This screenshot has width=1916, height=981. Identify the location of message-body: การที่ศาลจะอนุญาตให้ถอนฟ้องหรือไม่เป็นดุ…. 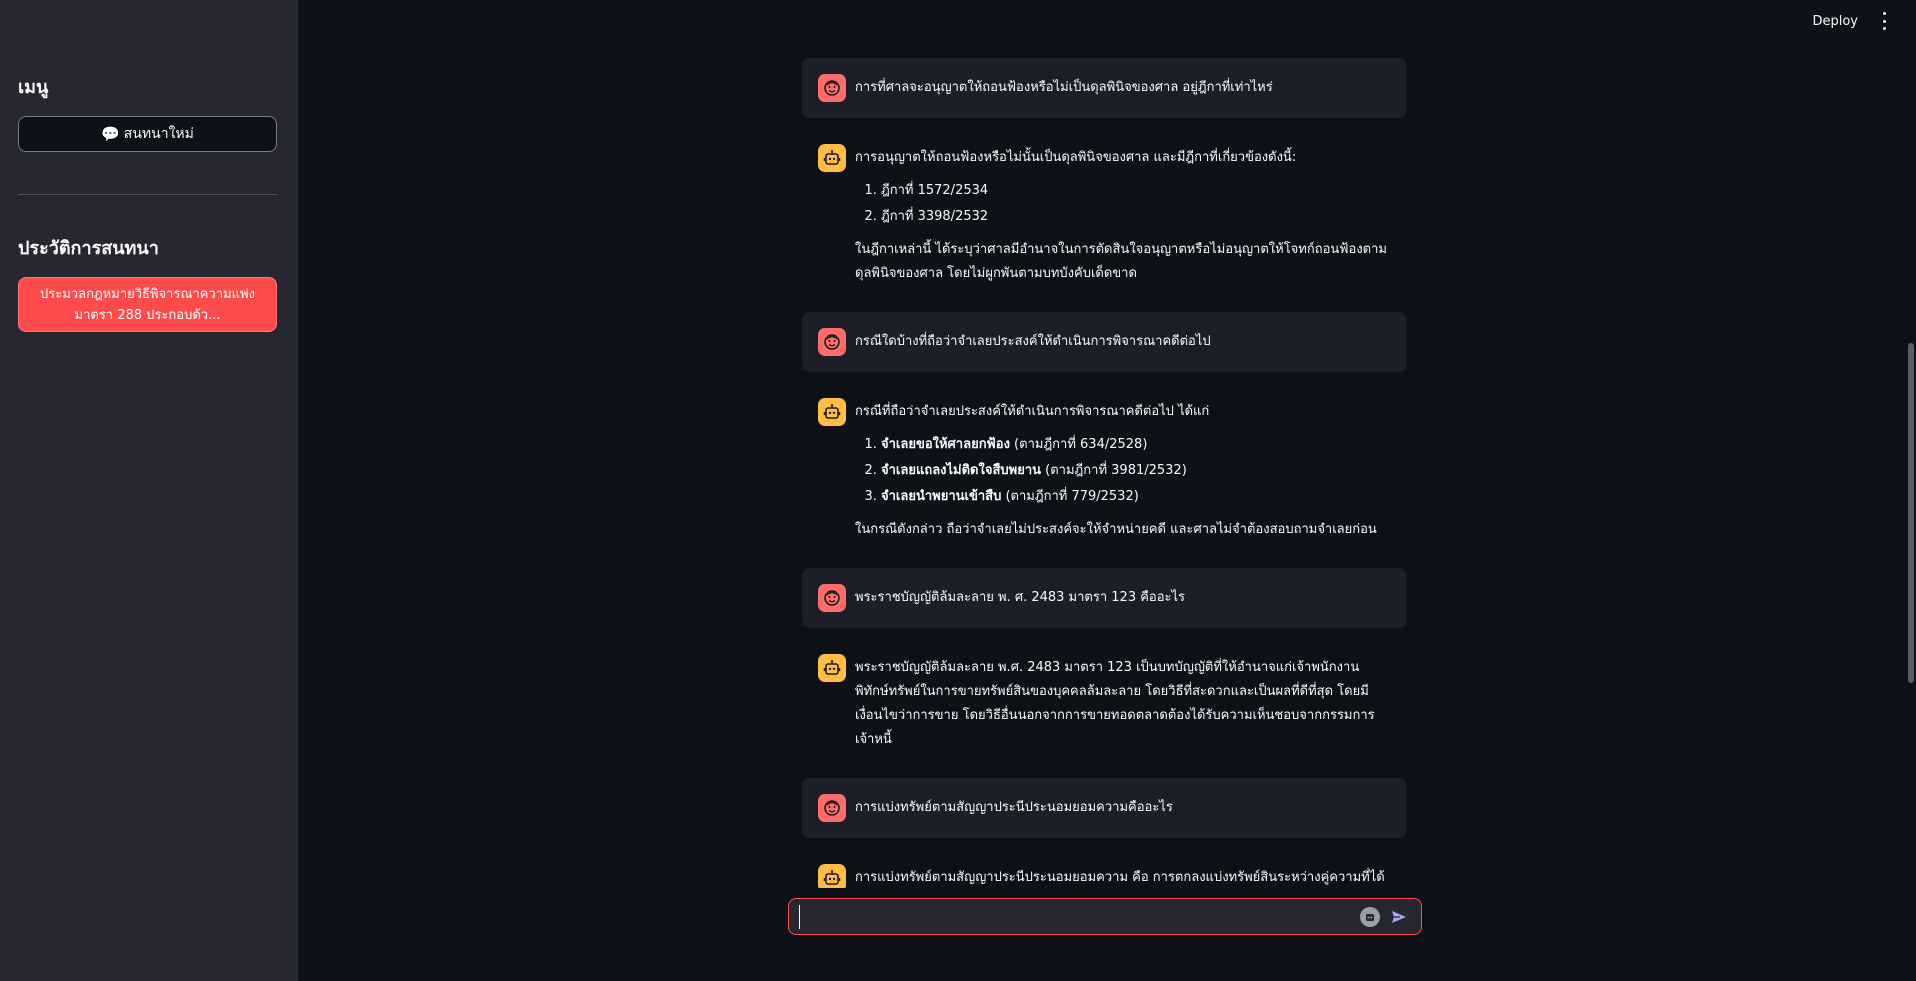
(1064, 87).